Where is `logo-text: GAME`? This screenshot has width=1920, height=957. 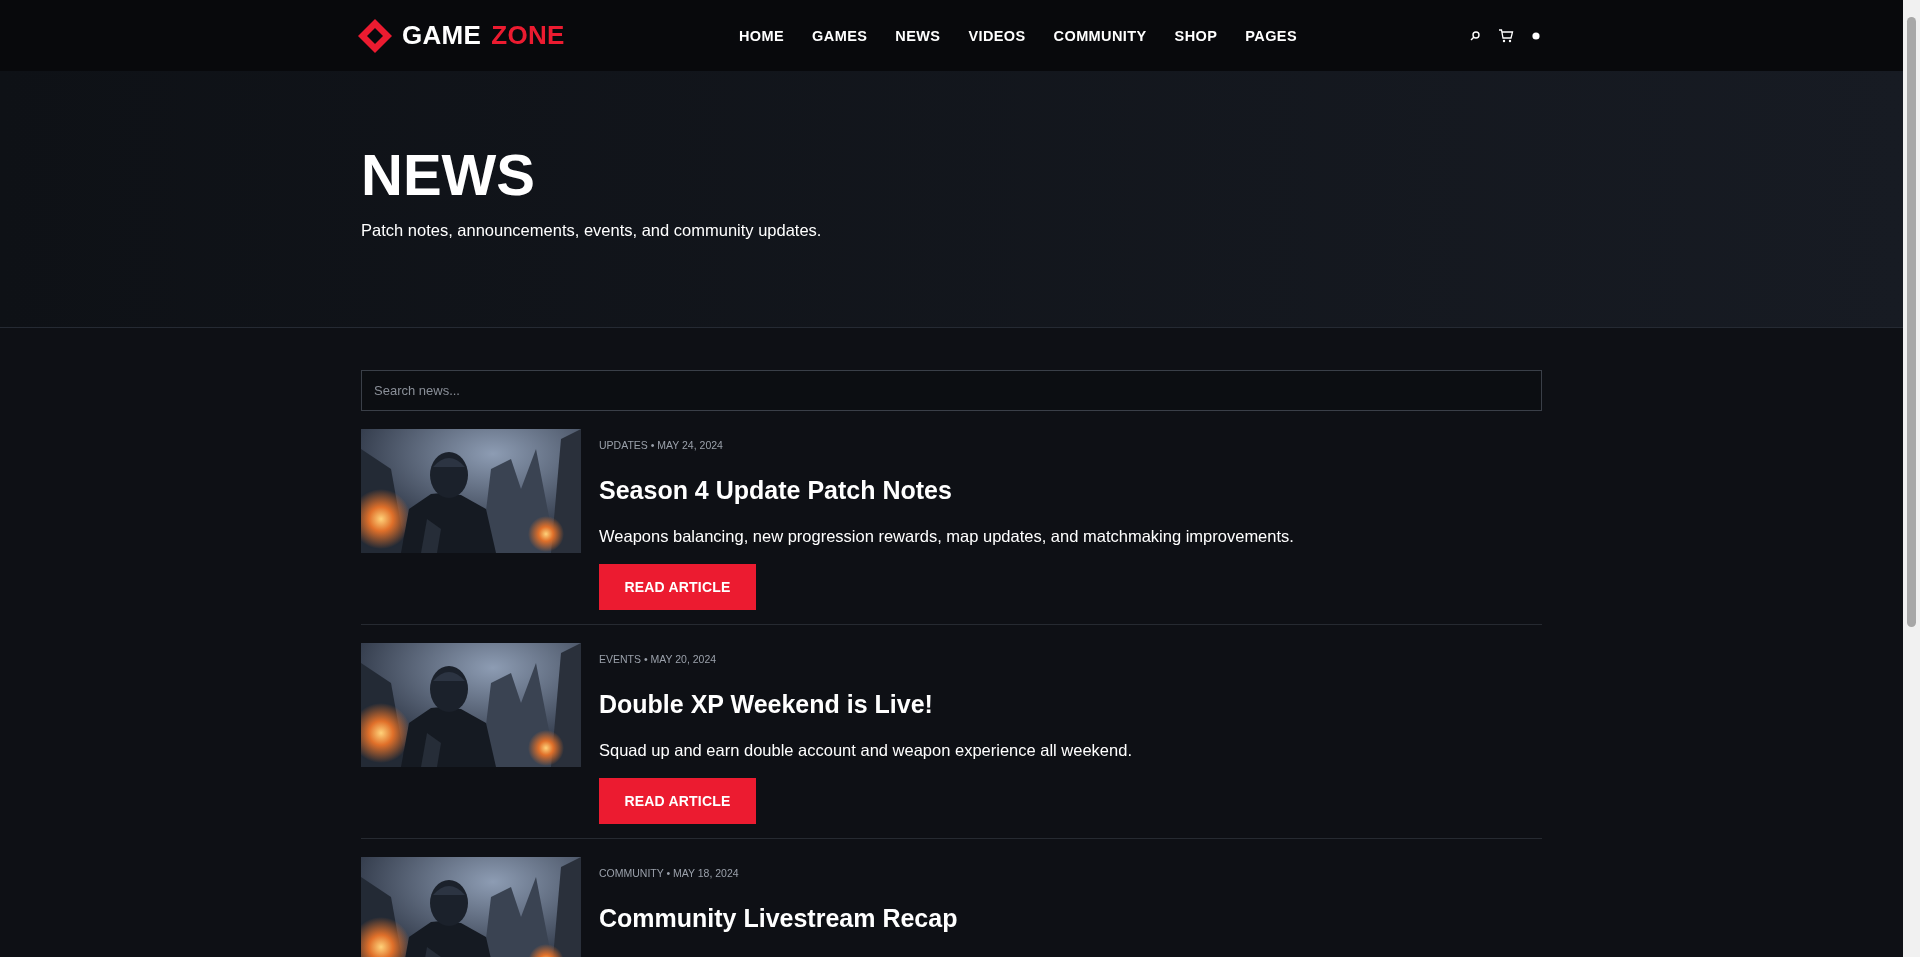
logo-text: GAME is located at coordinates (442, 35).